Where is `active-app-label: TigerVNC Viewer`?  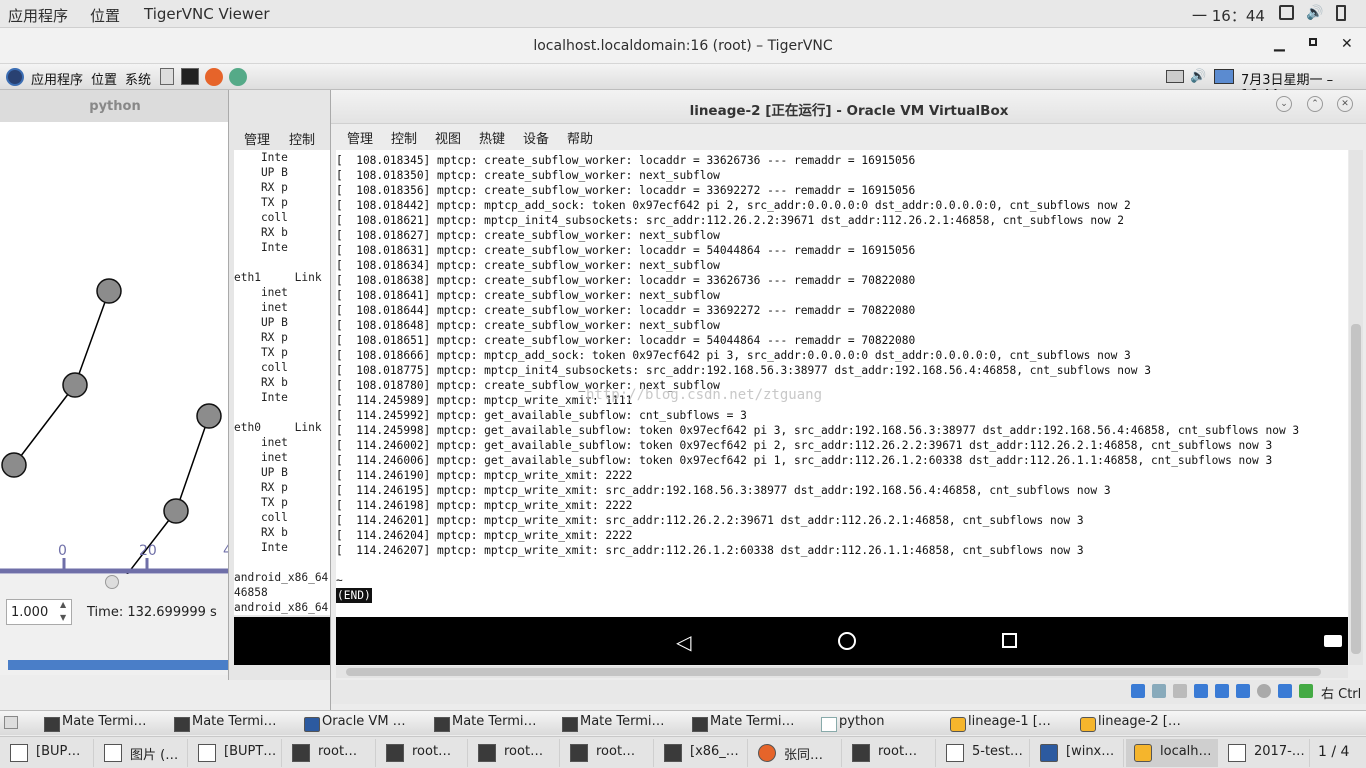 active-app-label: TigerVNC Viewer is located at coordinates (207, 14).